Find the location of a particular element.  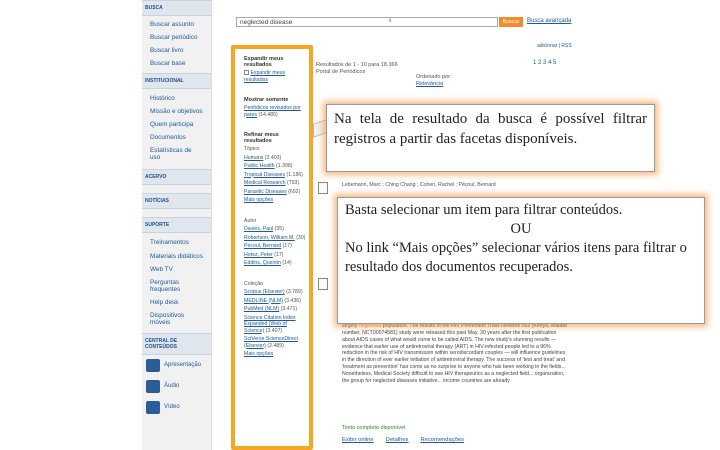

nav-missao: Missão e objetivos is located at coordinates (176, 111).